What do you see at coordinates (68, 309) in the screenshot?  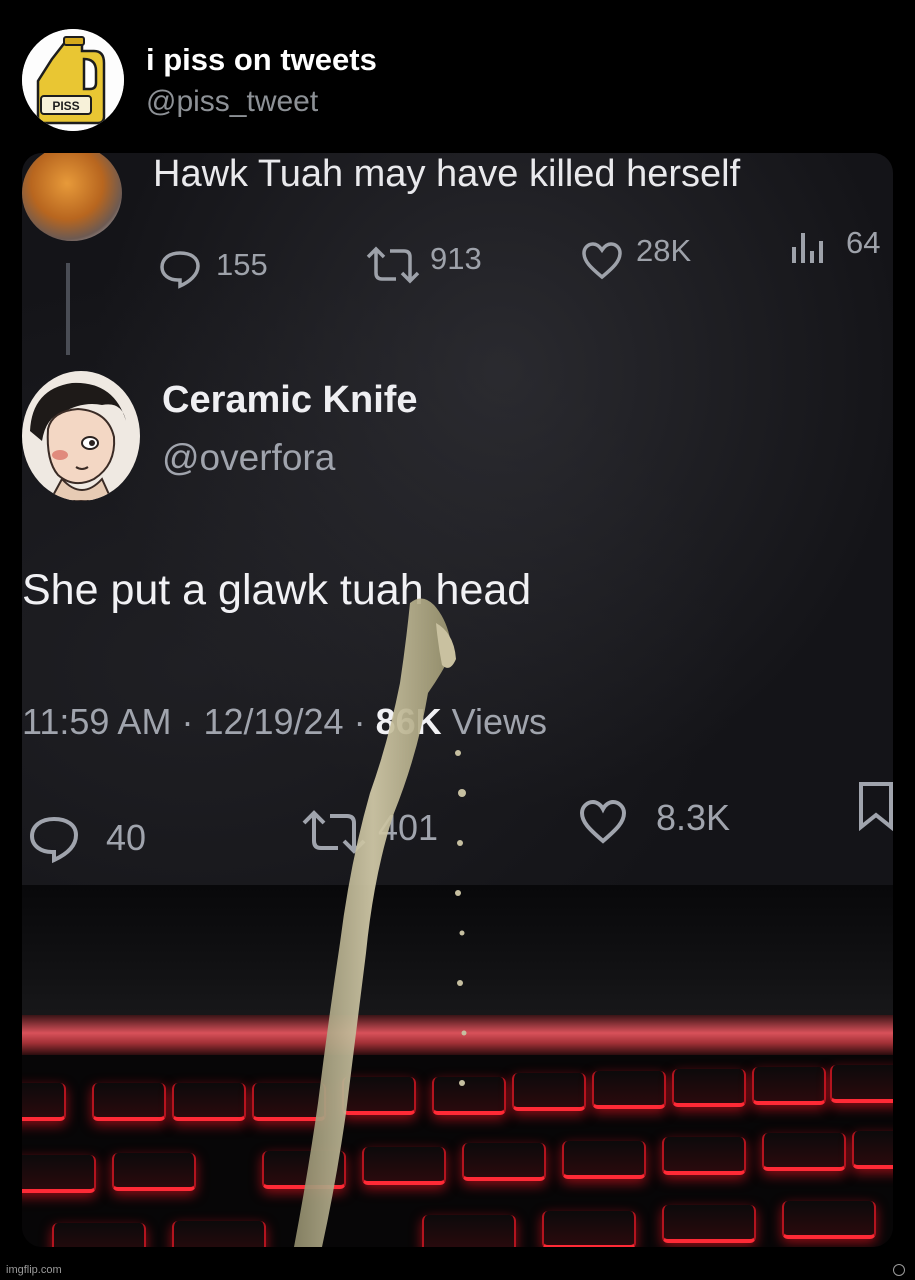 I see `thread-line` at bounding box center [68, 309].